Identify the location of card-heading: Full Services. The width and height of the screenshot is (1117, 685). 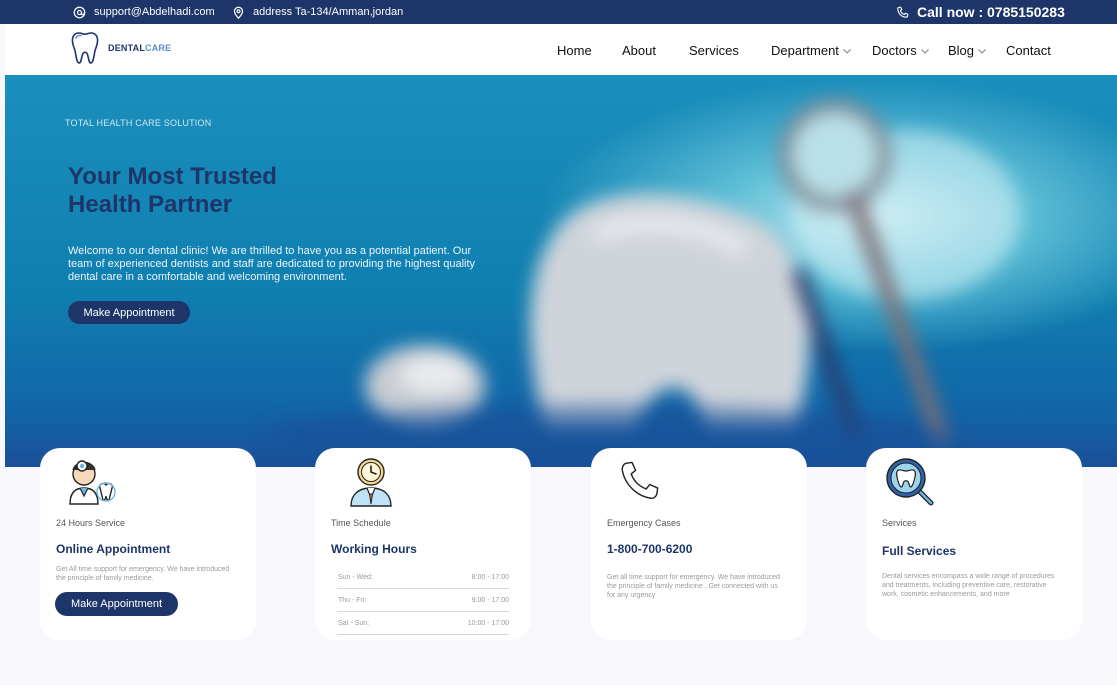
(919, 551).